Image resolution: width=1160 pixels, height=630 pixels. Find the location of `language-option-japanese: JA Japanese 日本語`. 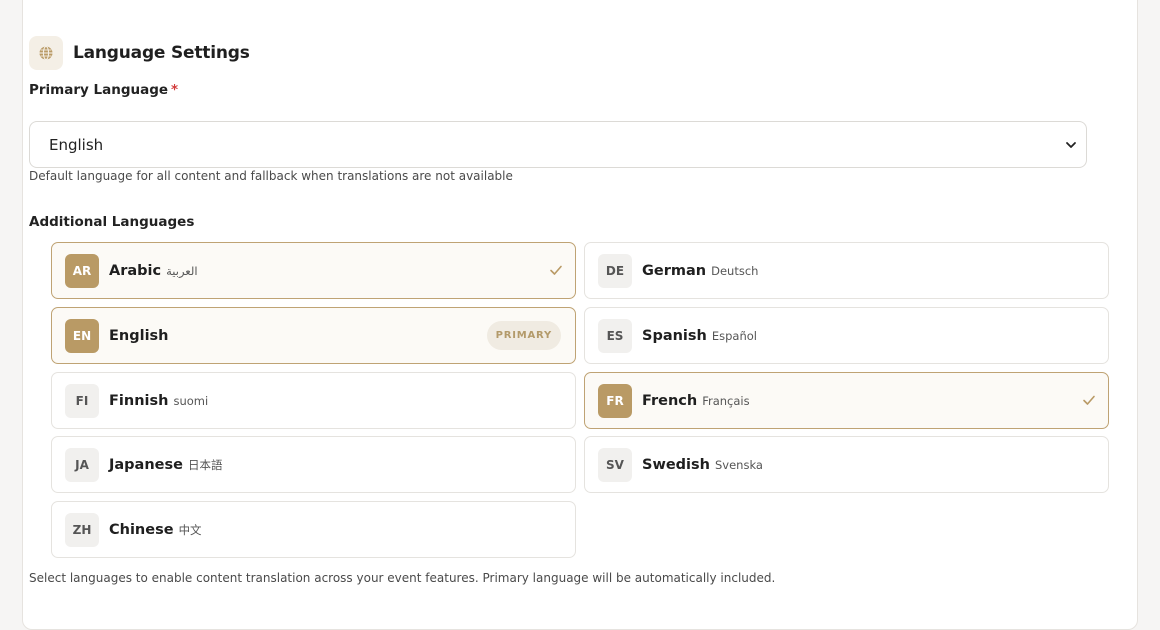

language-option-japanese: JA Japanese 日本語 is located at coordinates (313, 464).